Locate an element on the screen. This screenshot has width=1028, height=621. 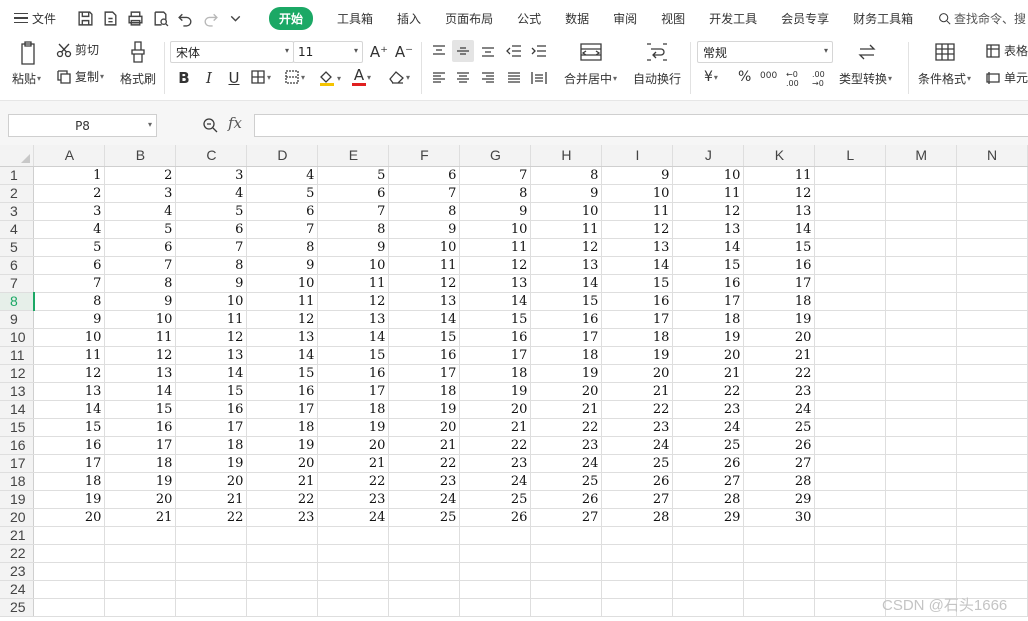
row-header: 13 is located at coordinates (17, 391).